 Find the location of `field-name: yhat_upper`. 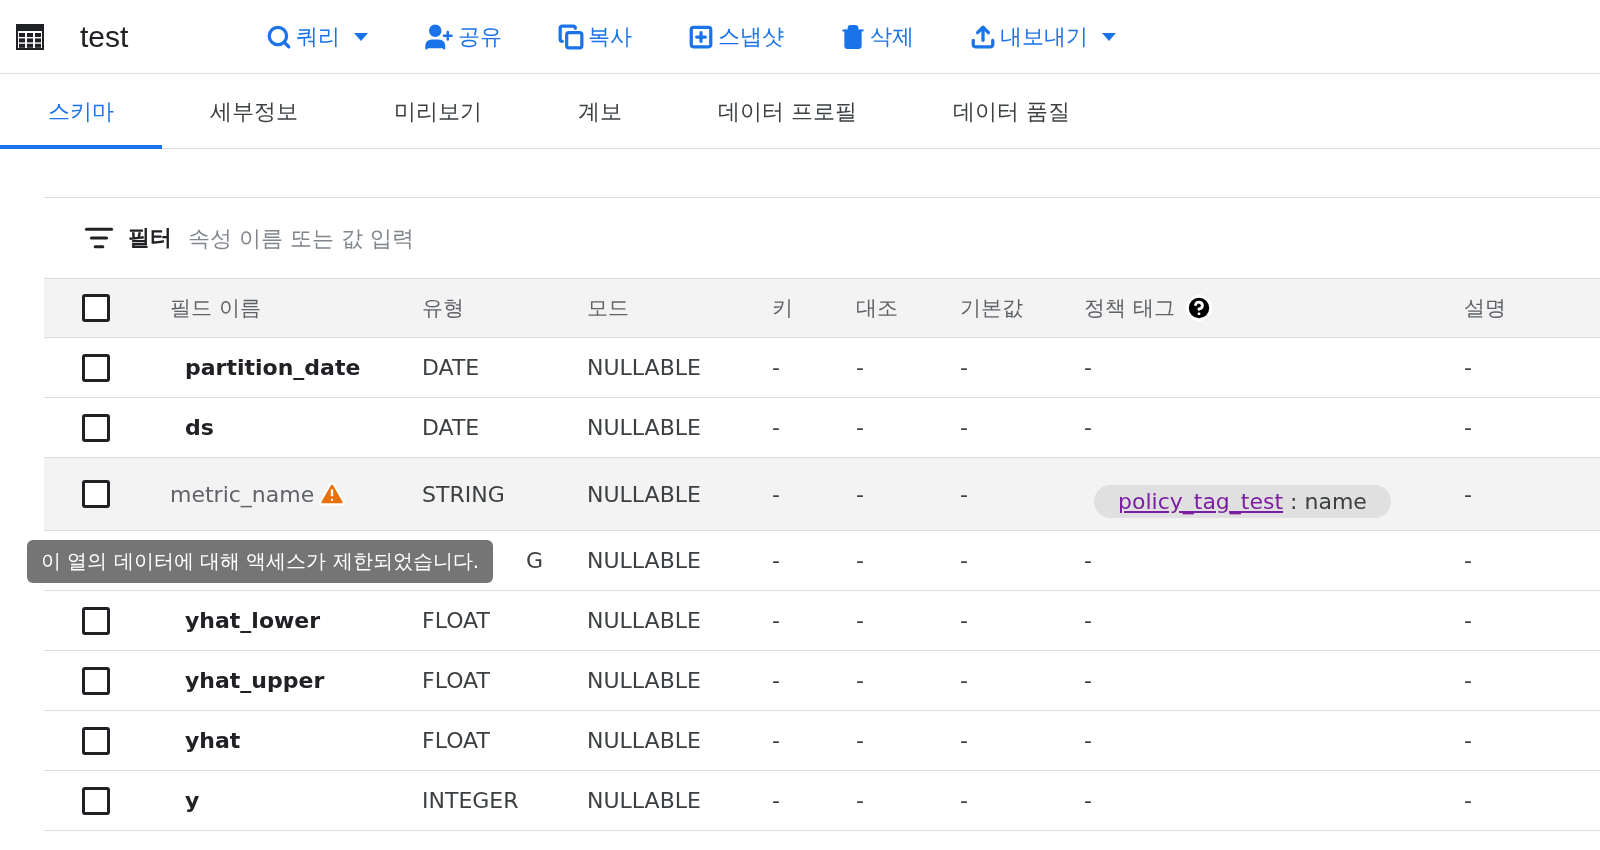

field-name: yhat_upper is located at coordinates (254, 680).